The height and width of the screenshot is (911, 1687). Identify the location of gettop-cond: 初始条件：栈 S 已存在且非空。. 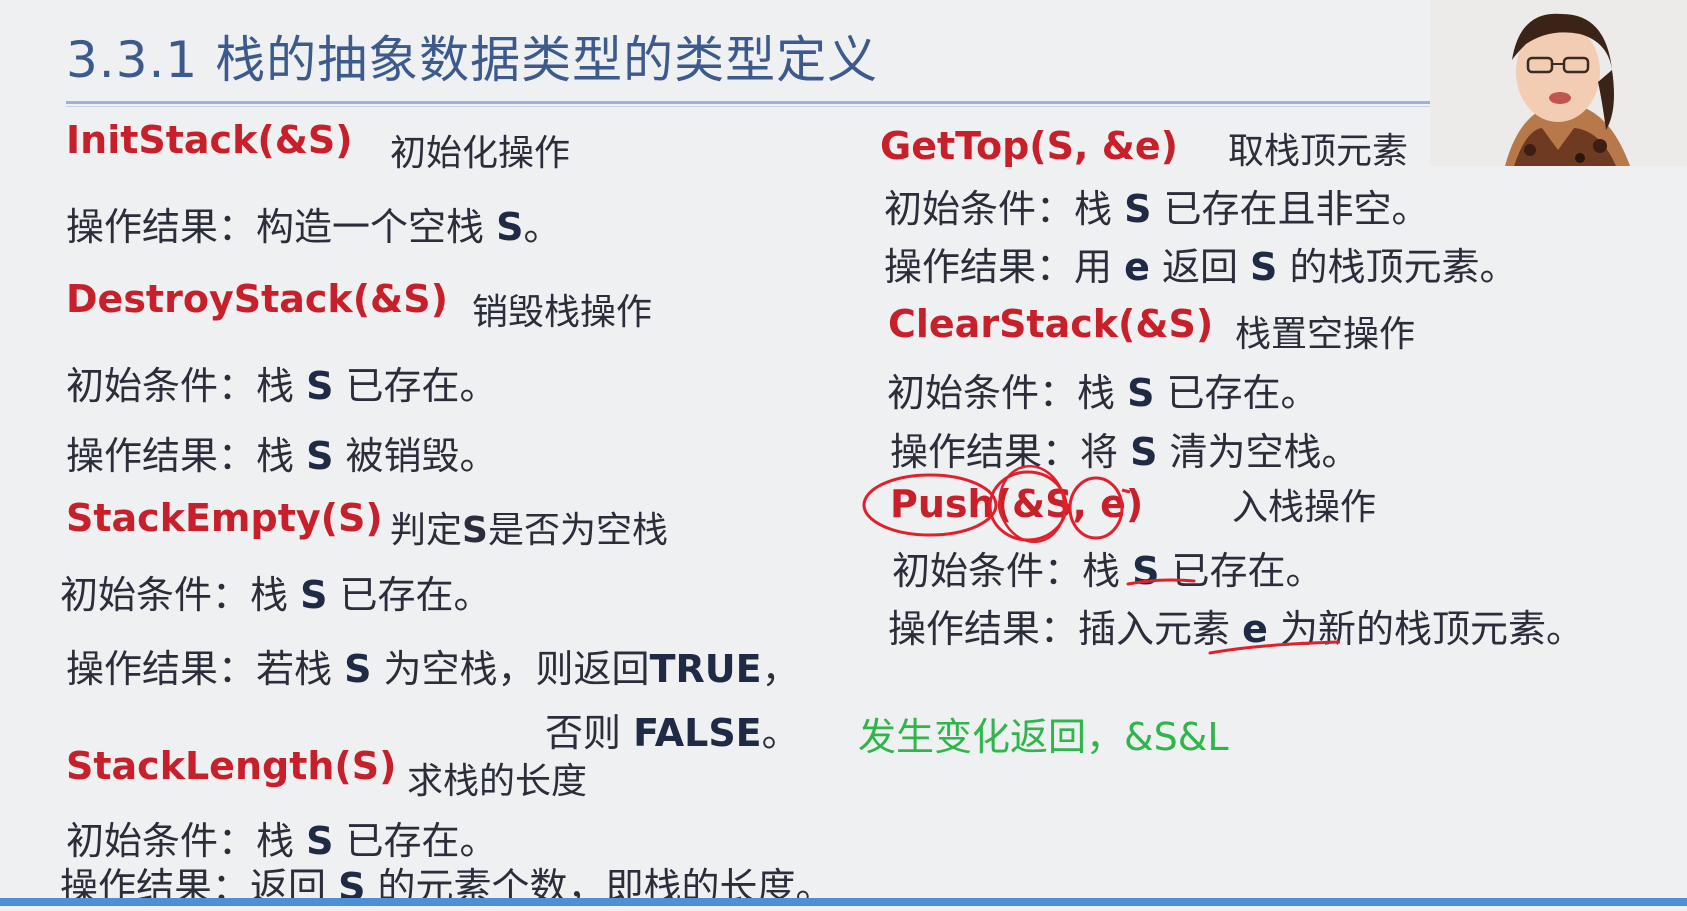
(1157, 205).